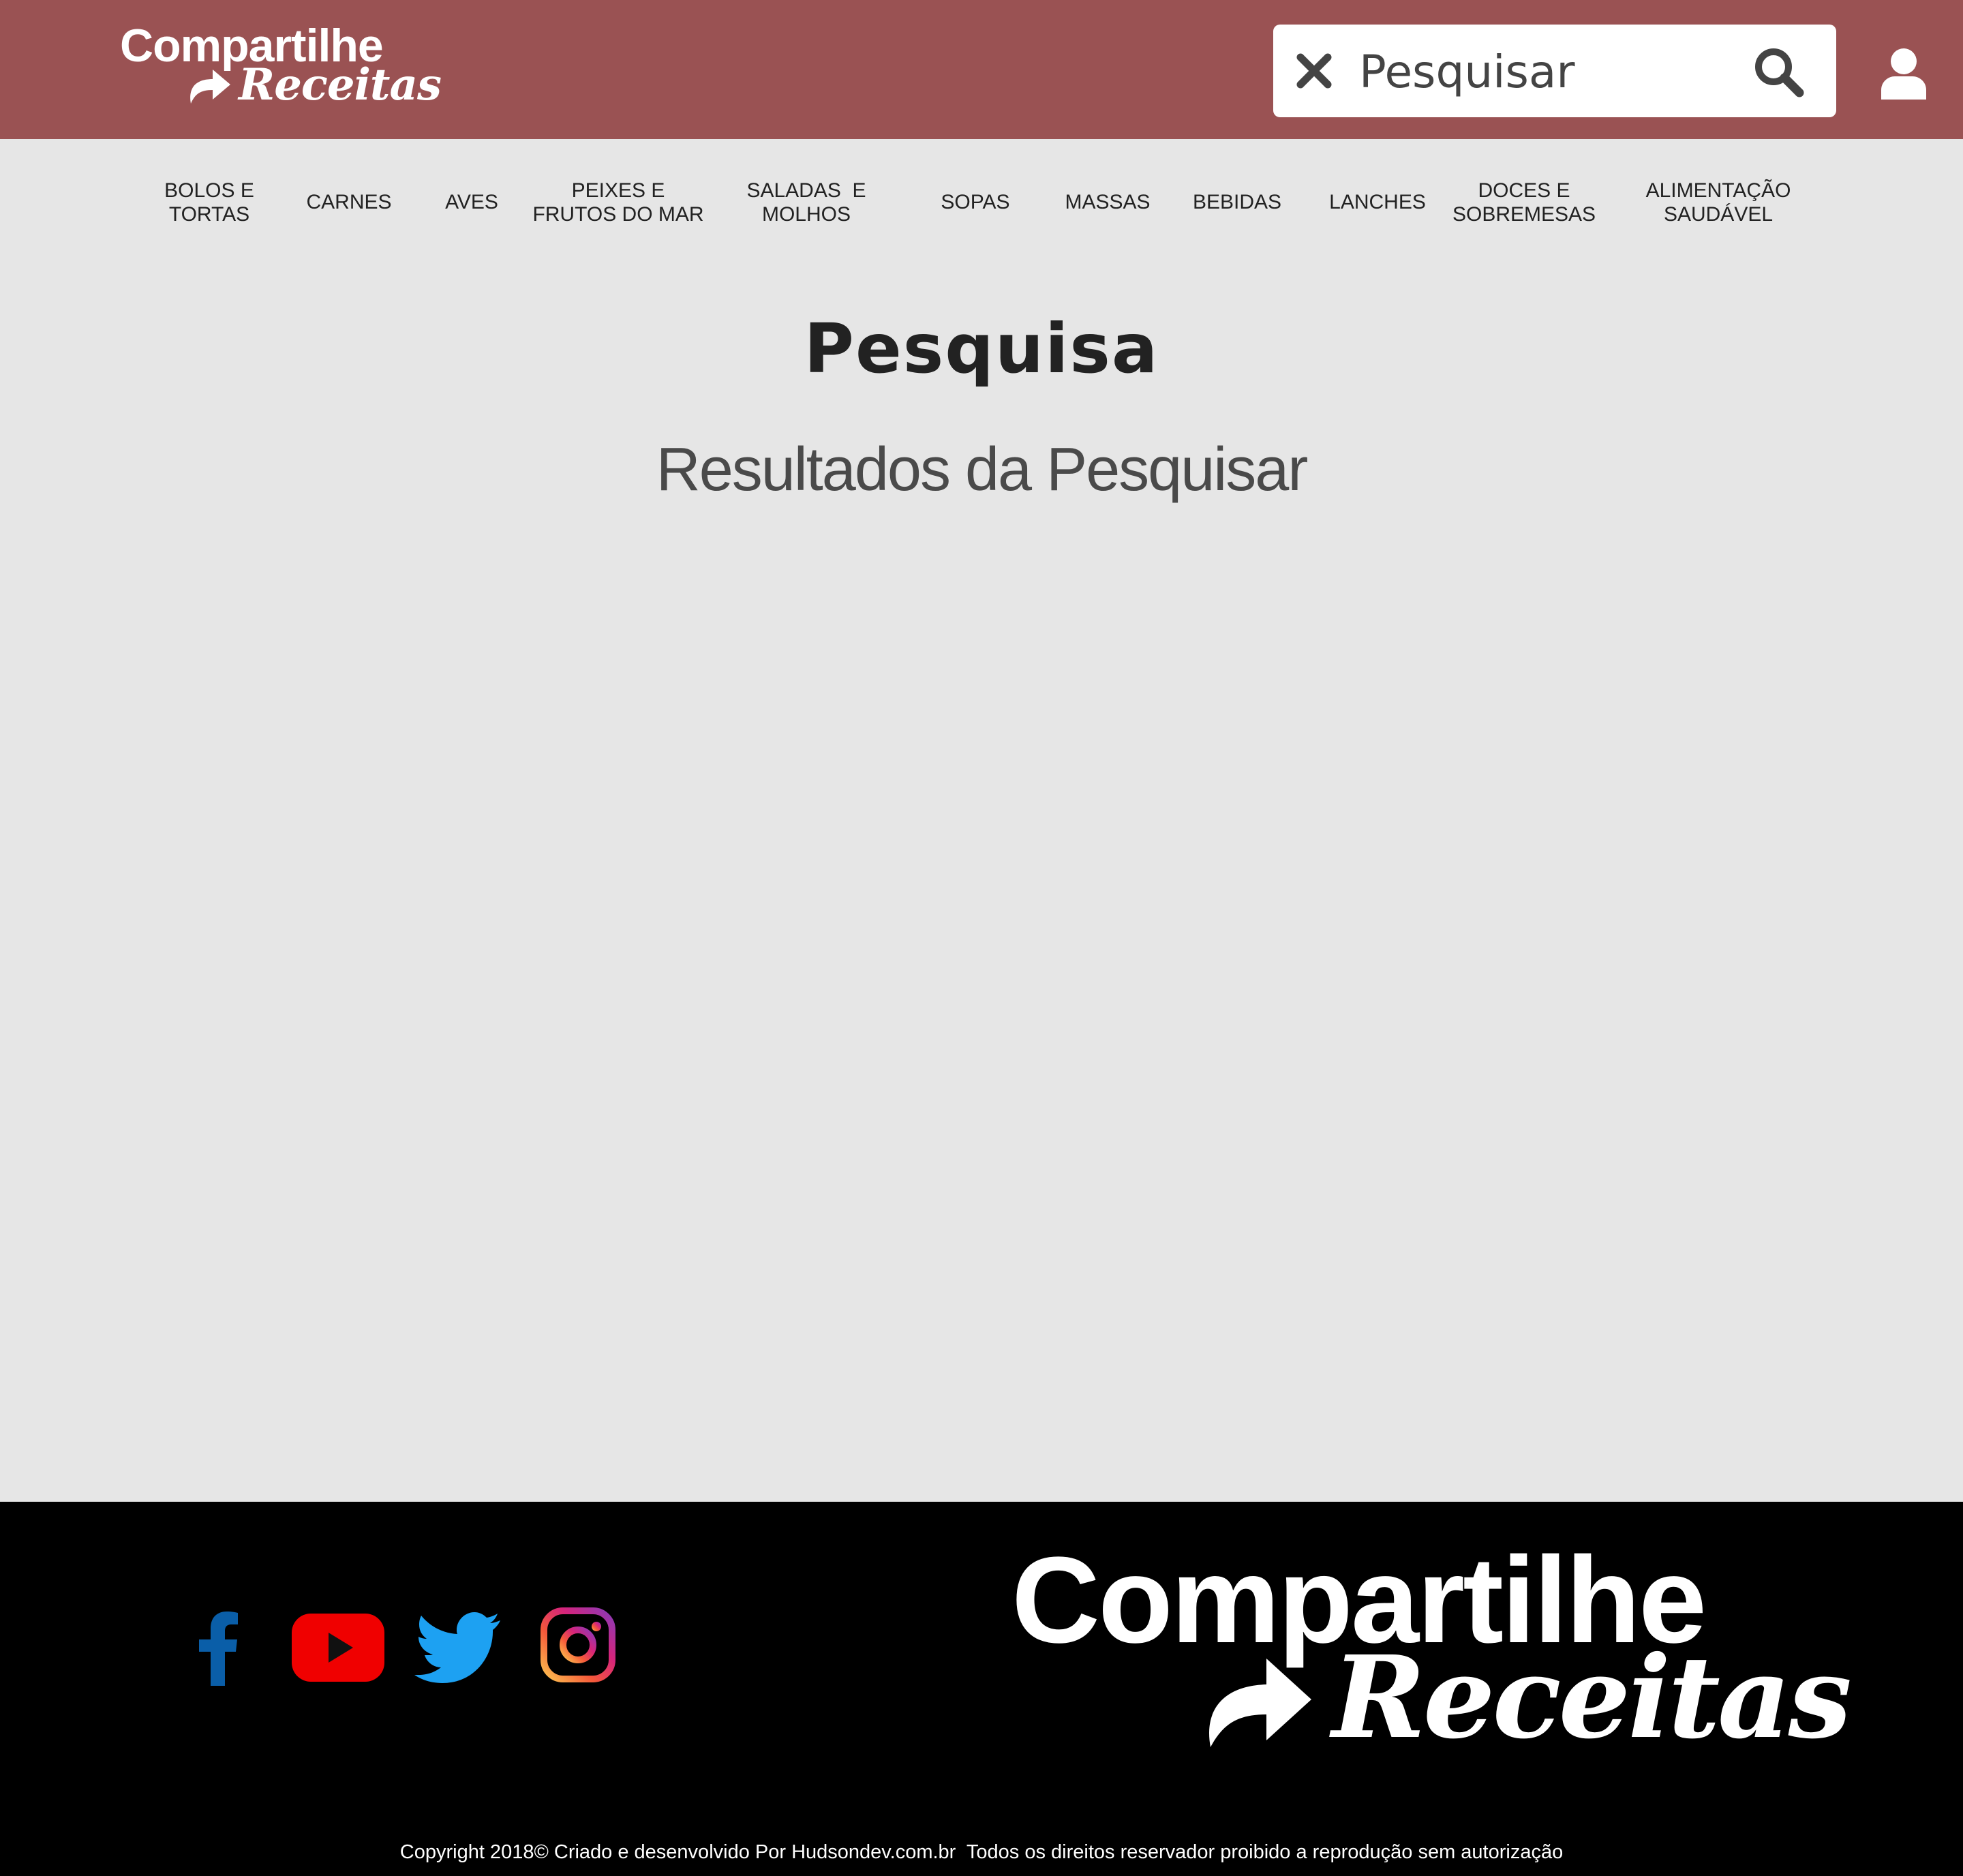 The image size is (1963, 1876). What do you see at coordinates (1592, 1697) in the screenshot?
I see `footer-logo-line-2: Receitas` at bounding box center [1592, 1697].